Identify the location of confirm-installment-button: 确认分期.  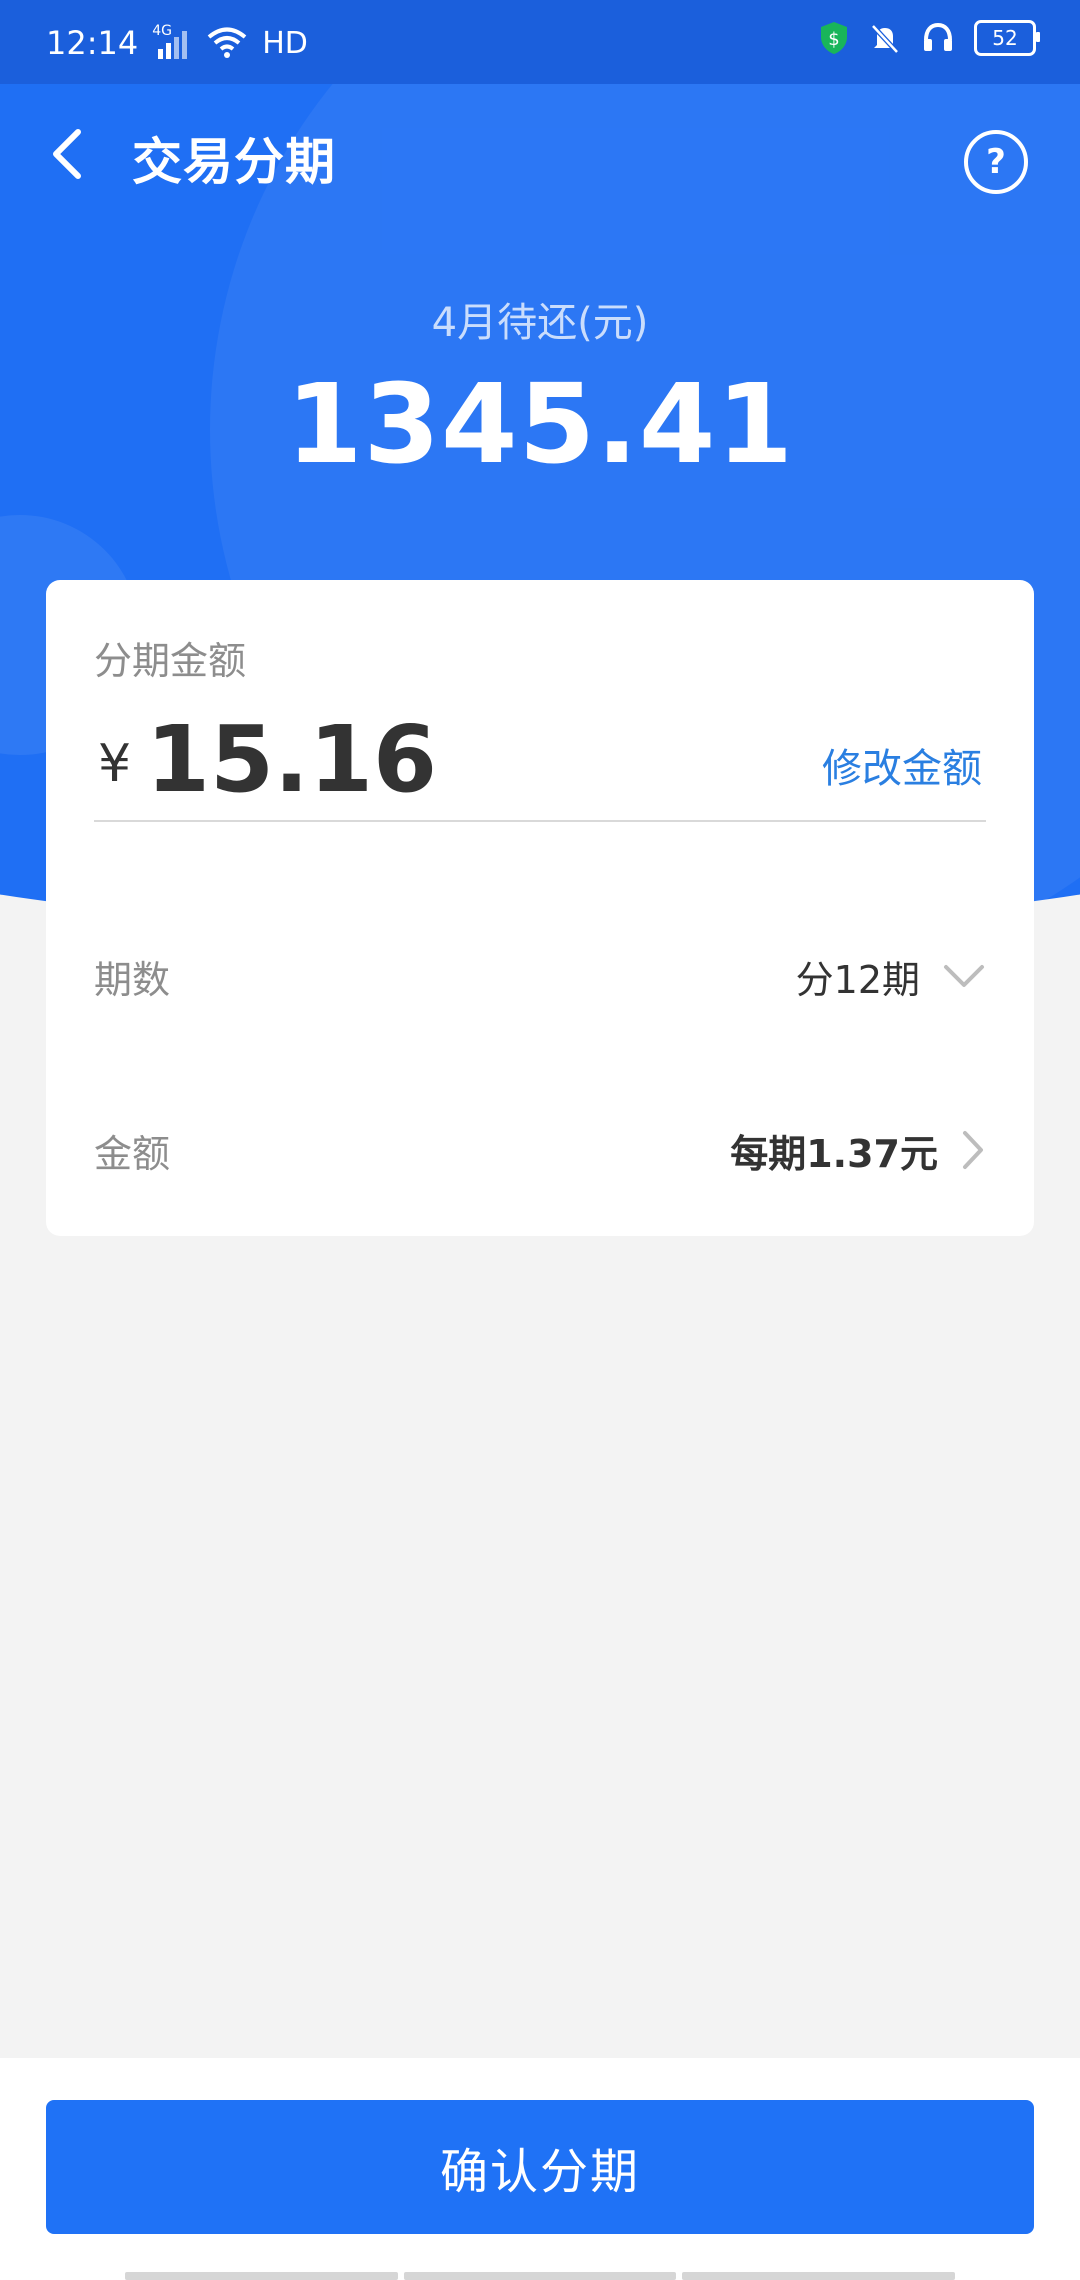
(540, 2167).